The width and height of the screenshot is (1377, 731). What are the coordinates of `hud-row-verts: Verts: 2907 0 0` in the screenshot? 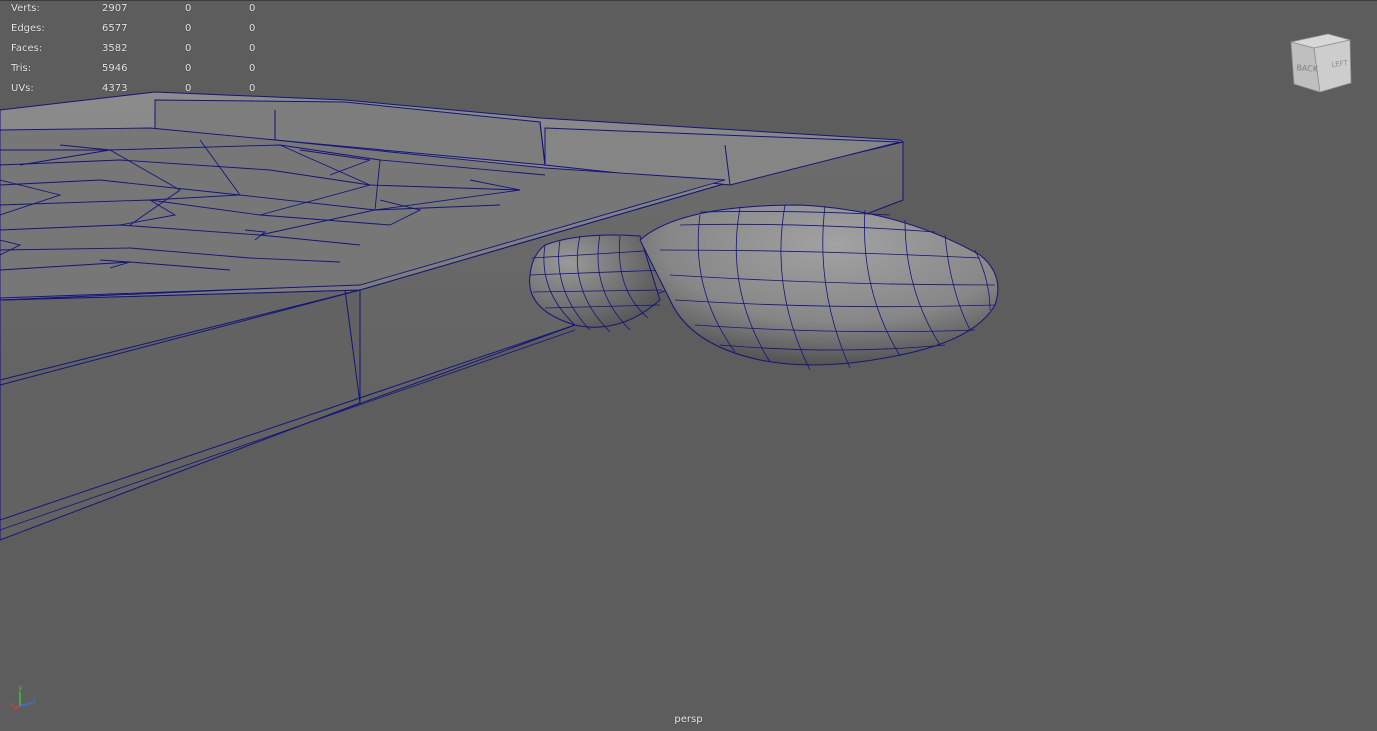 It's located at (141, 13).